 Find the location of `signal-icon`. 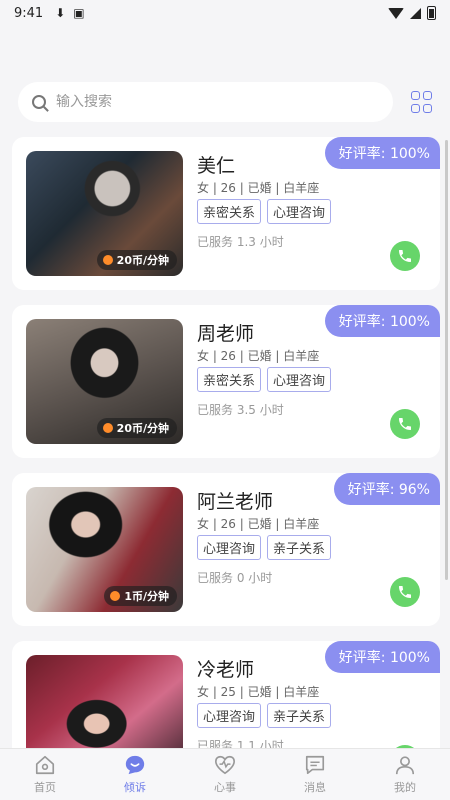

signal-icon is located at coordinates (415, 13).